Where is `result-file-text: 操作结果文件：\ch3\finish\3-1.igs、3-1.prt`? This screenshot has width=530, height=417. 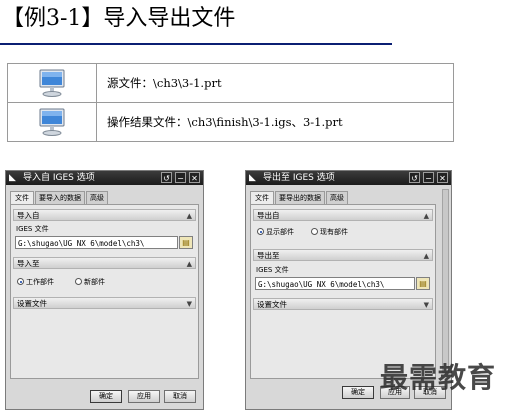
result-file-text: 操作结果文件：\ch3\finish\3-1.igs、3-1.prt is located at coordinates (275, 122).